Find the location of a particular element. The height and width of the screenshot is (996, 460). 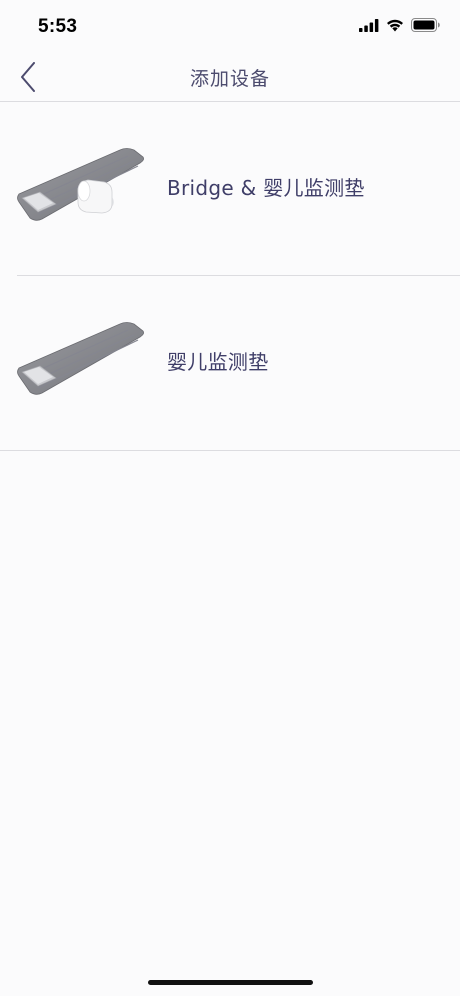

device-label: 婴儿监测垫 is located at coordinates (218, 362).